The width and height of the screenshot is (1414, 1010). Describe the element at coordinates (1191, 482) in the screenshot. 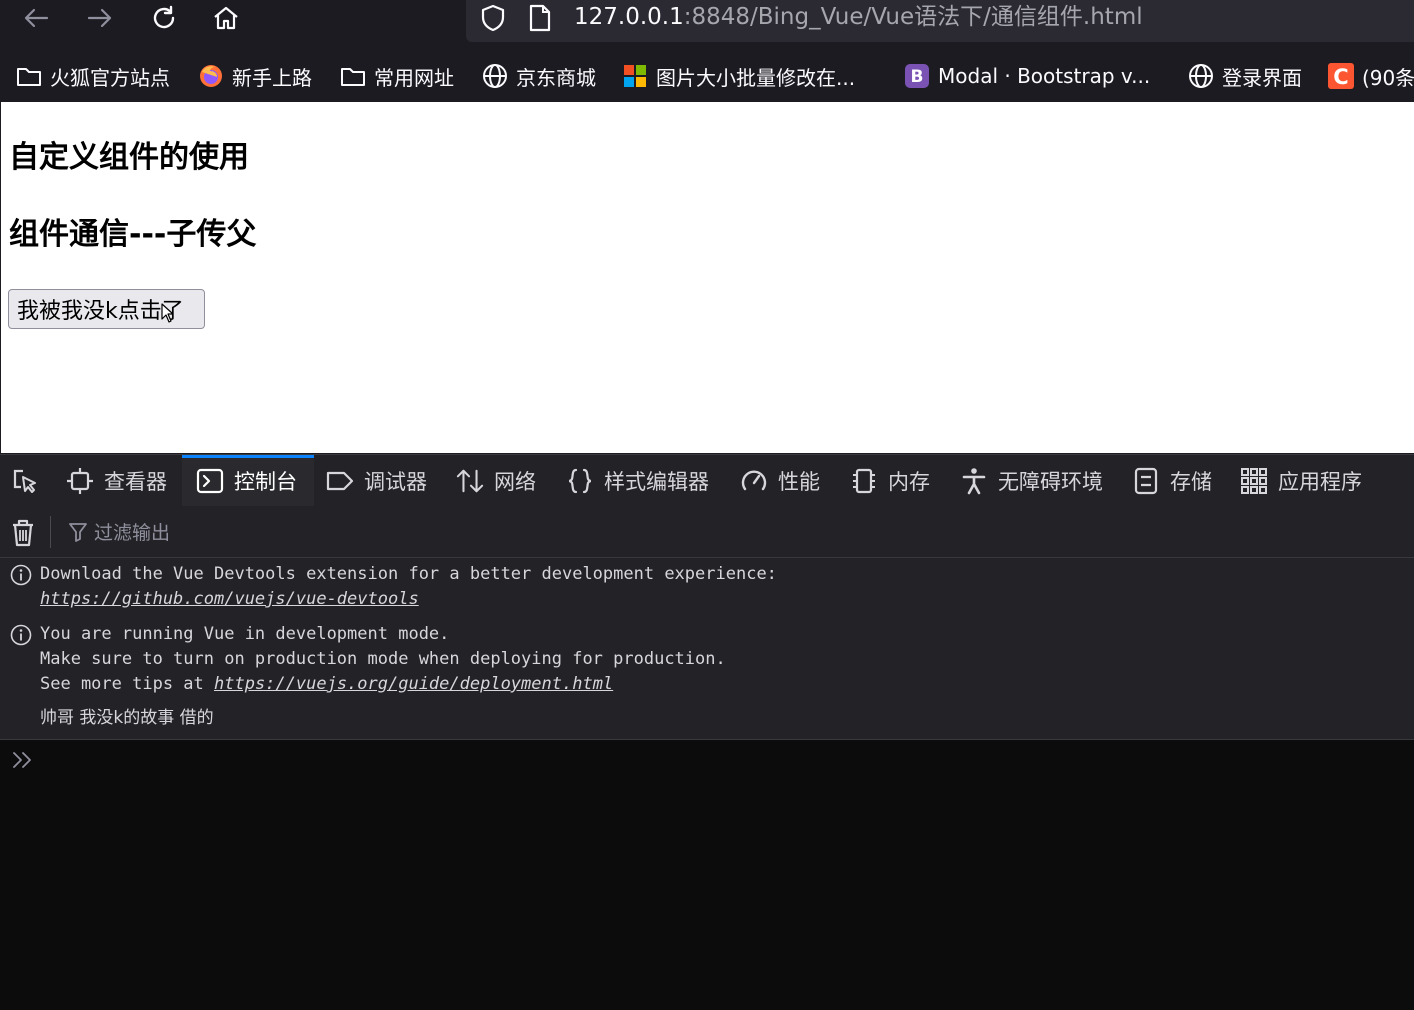

I see `tab-label: 存储` at that location.